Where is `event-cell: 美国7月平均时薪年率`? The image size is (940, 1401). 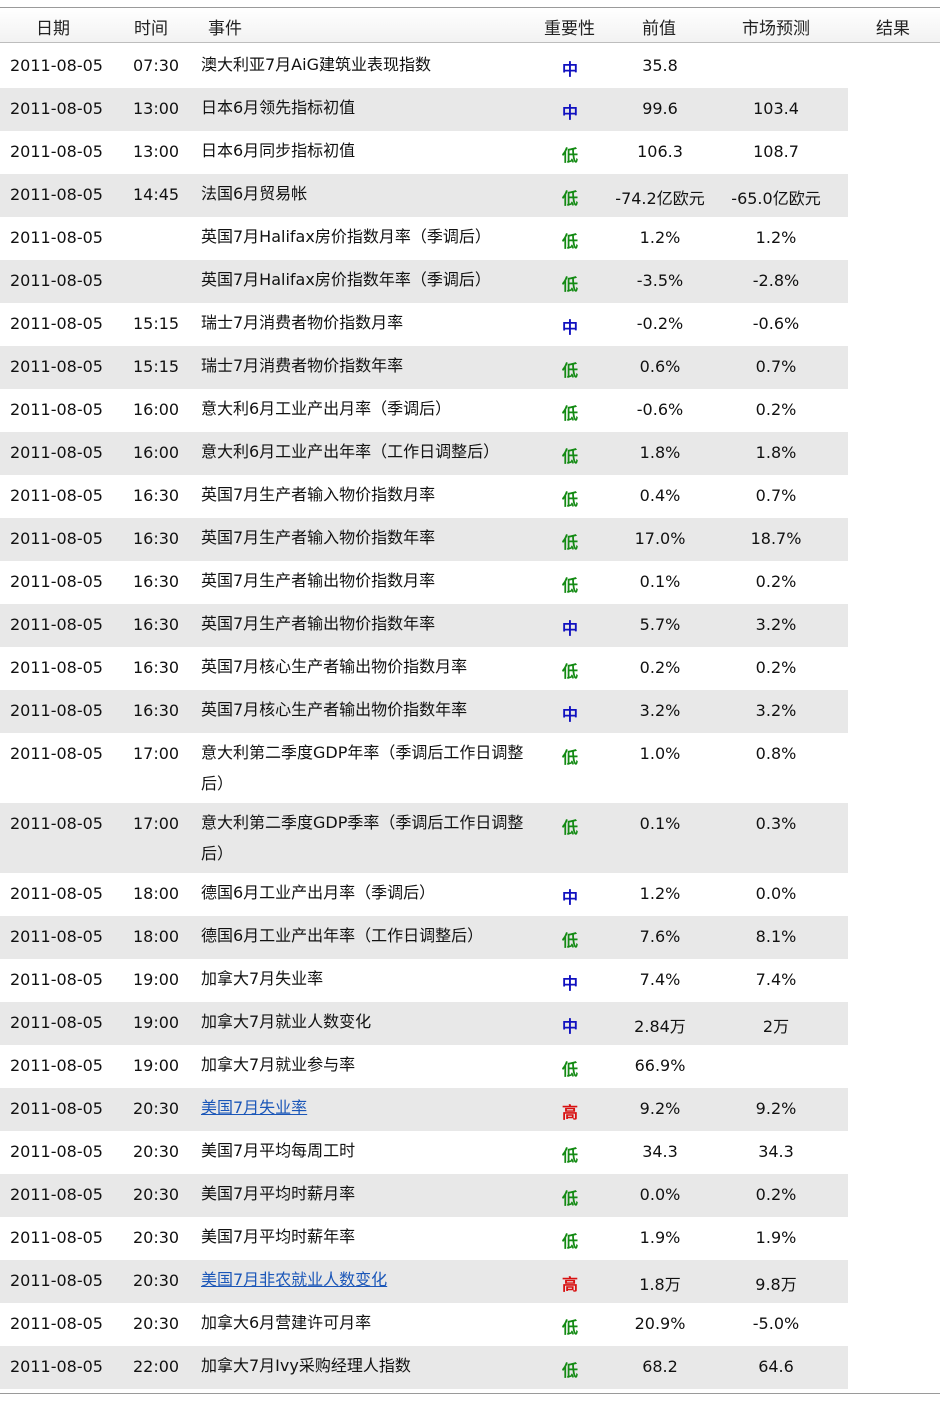 event-cell: 美国7月平均时薪年率 is located at coordinates (278, 1236).